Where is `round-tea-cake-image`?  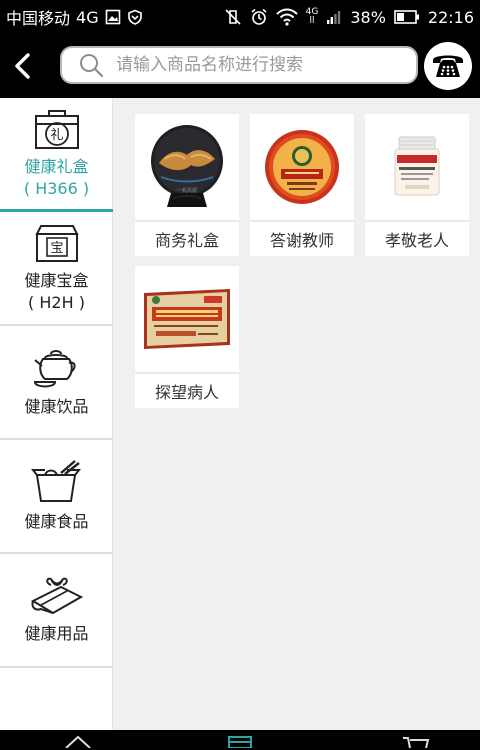 round-tea-cake-image is located at coordinates (302, 167).